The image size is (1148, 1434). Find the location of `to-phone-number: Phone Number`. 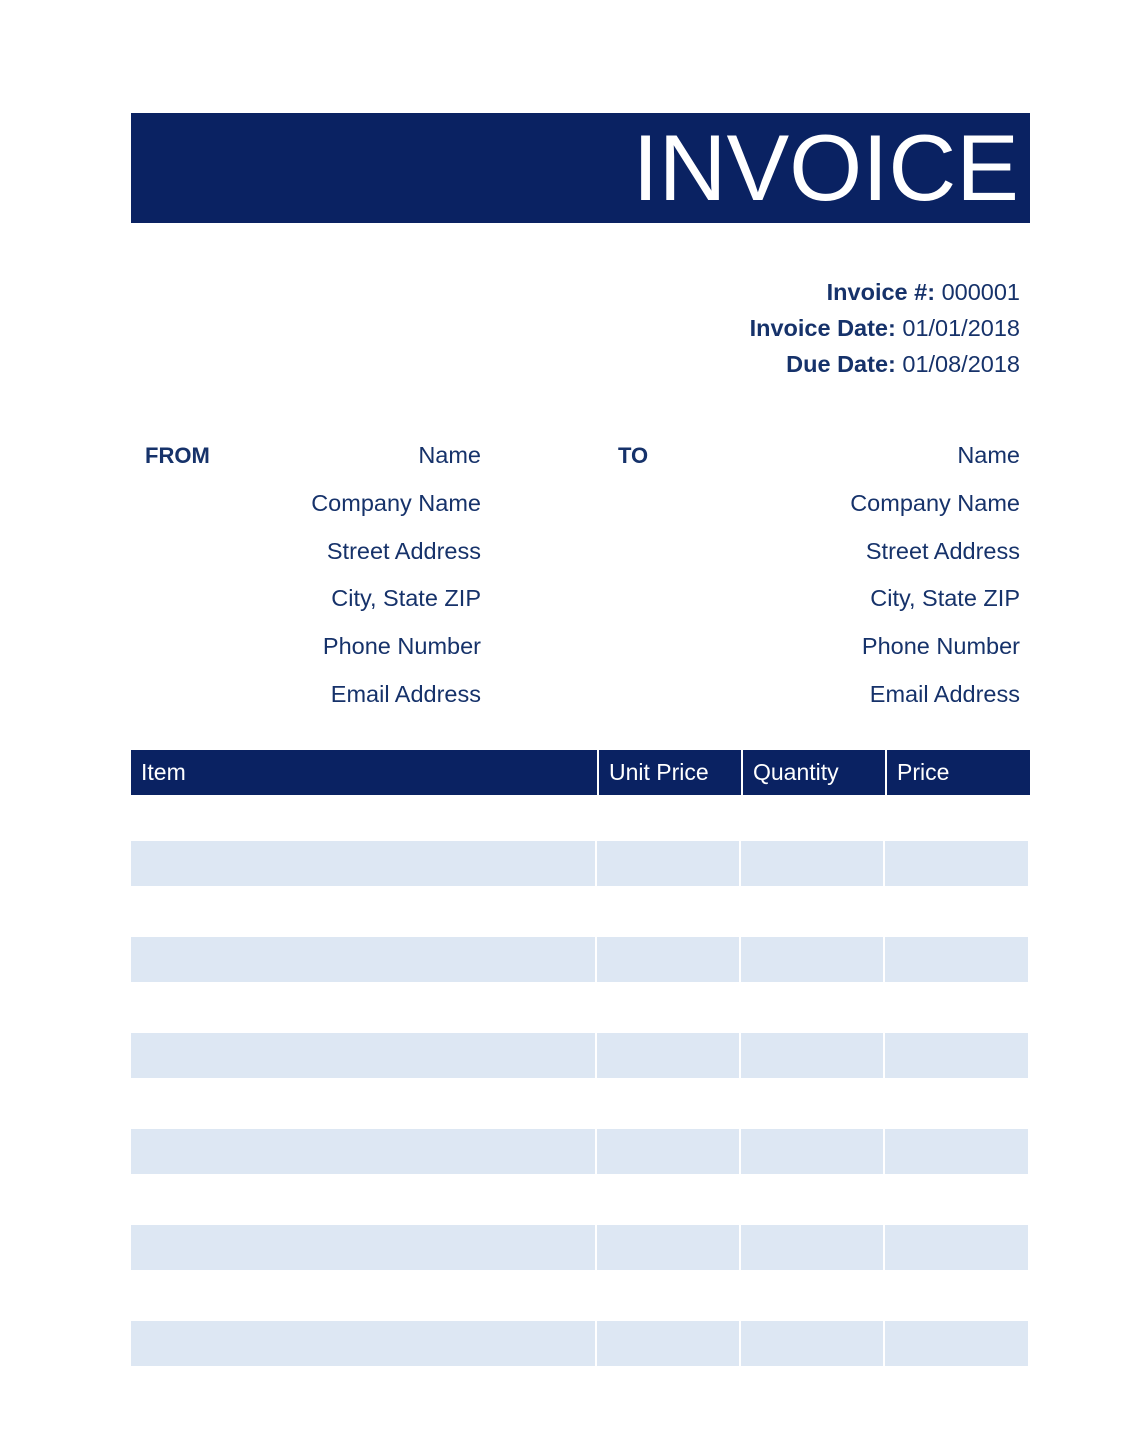

to-phone-number: Phone Number is located at coordinates (812, 647).